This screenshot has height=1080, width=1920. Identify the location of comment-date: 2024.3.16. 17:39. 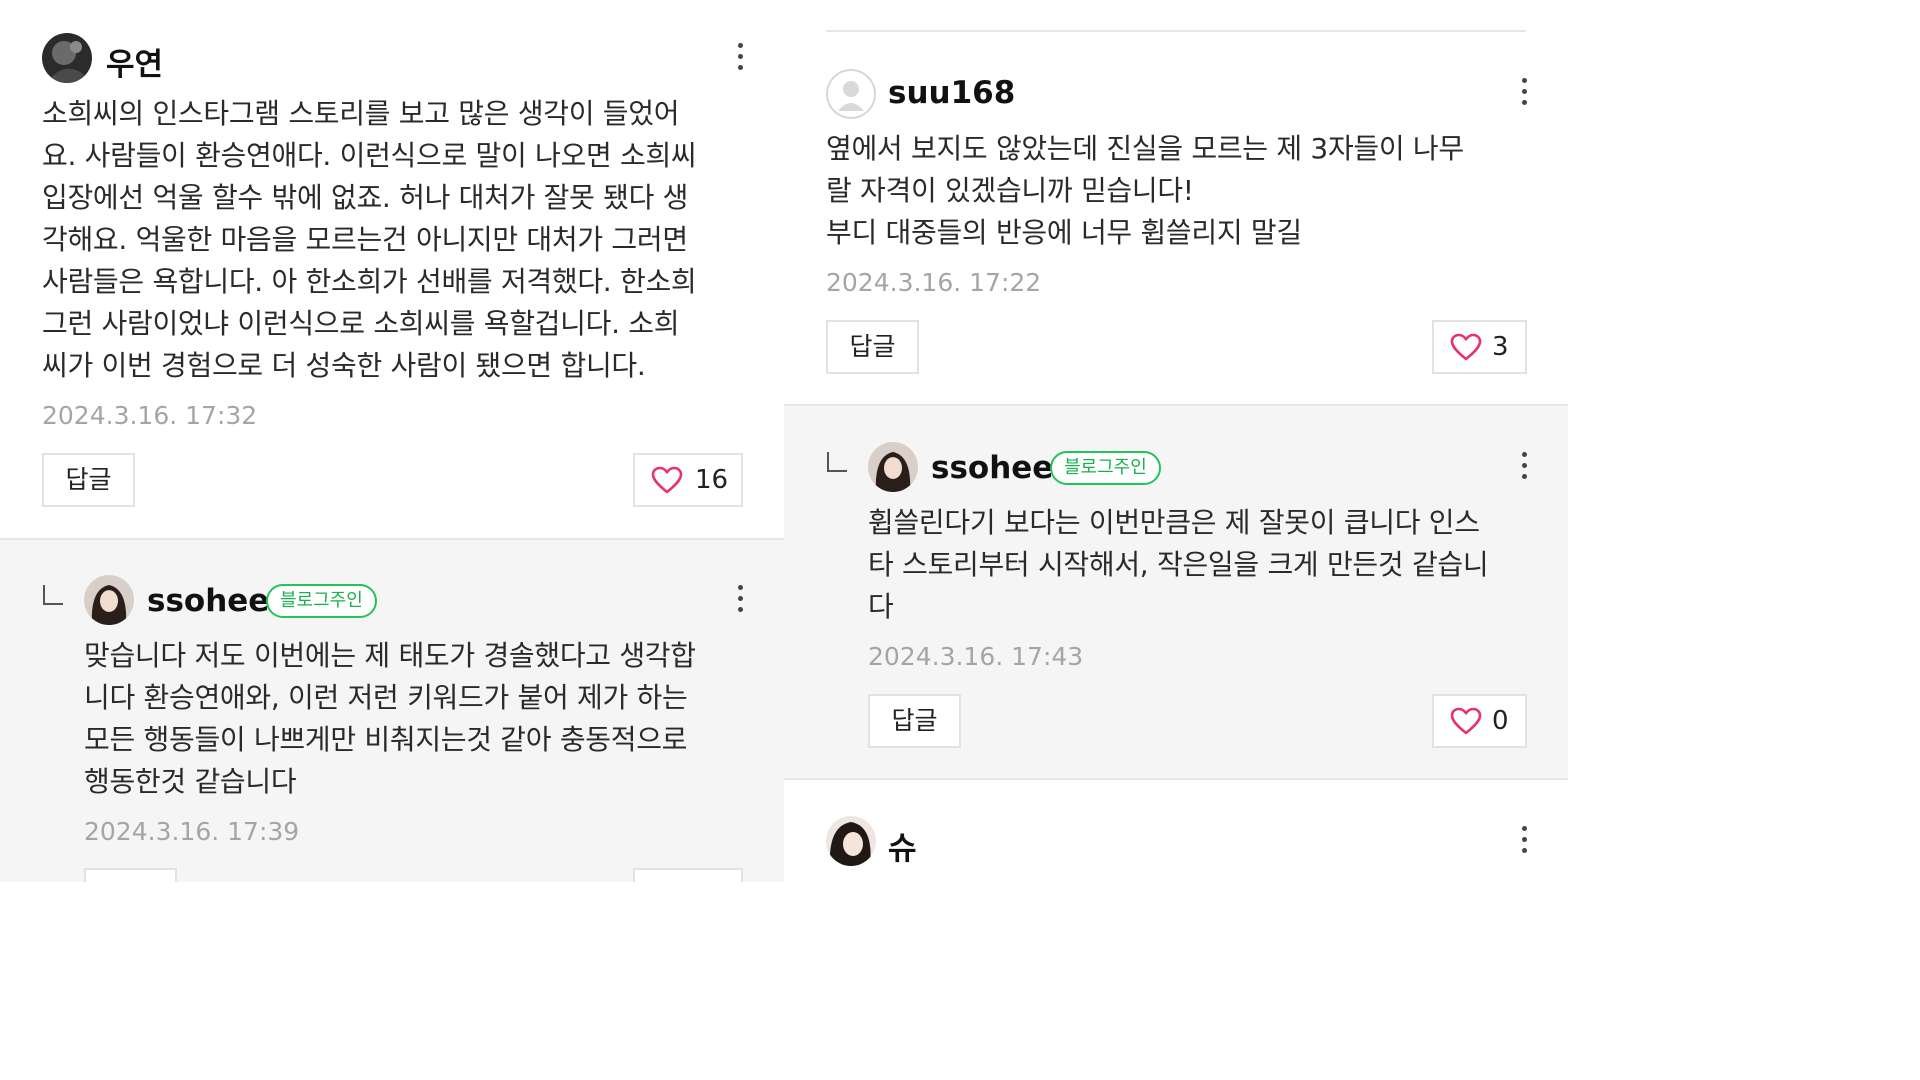
(192, 831).